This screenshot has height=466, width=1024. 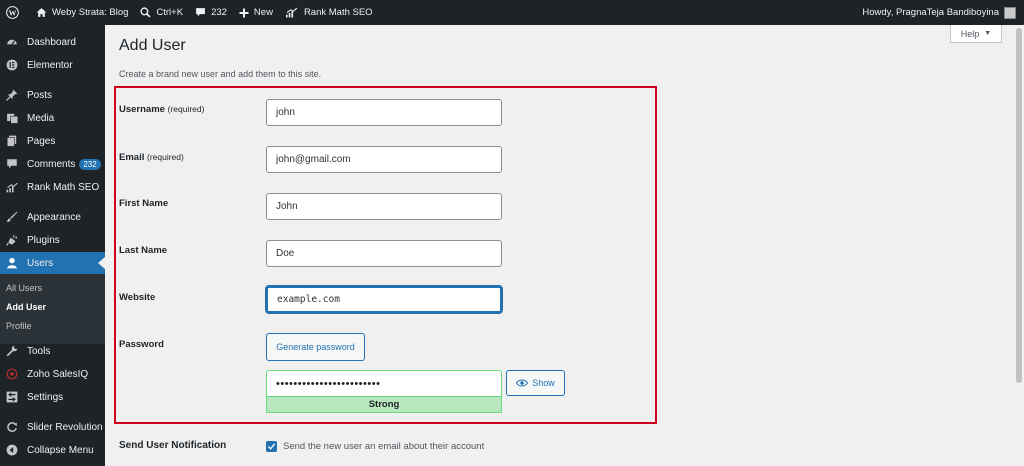 I want to click on help-label: Help, so click(x=970, y=33).